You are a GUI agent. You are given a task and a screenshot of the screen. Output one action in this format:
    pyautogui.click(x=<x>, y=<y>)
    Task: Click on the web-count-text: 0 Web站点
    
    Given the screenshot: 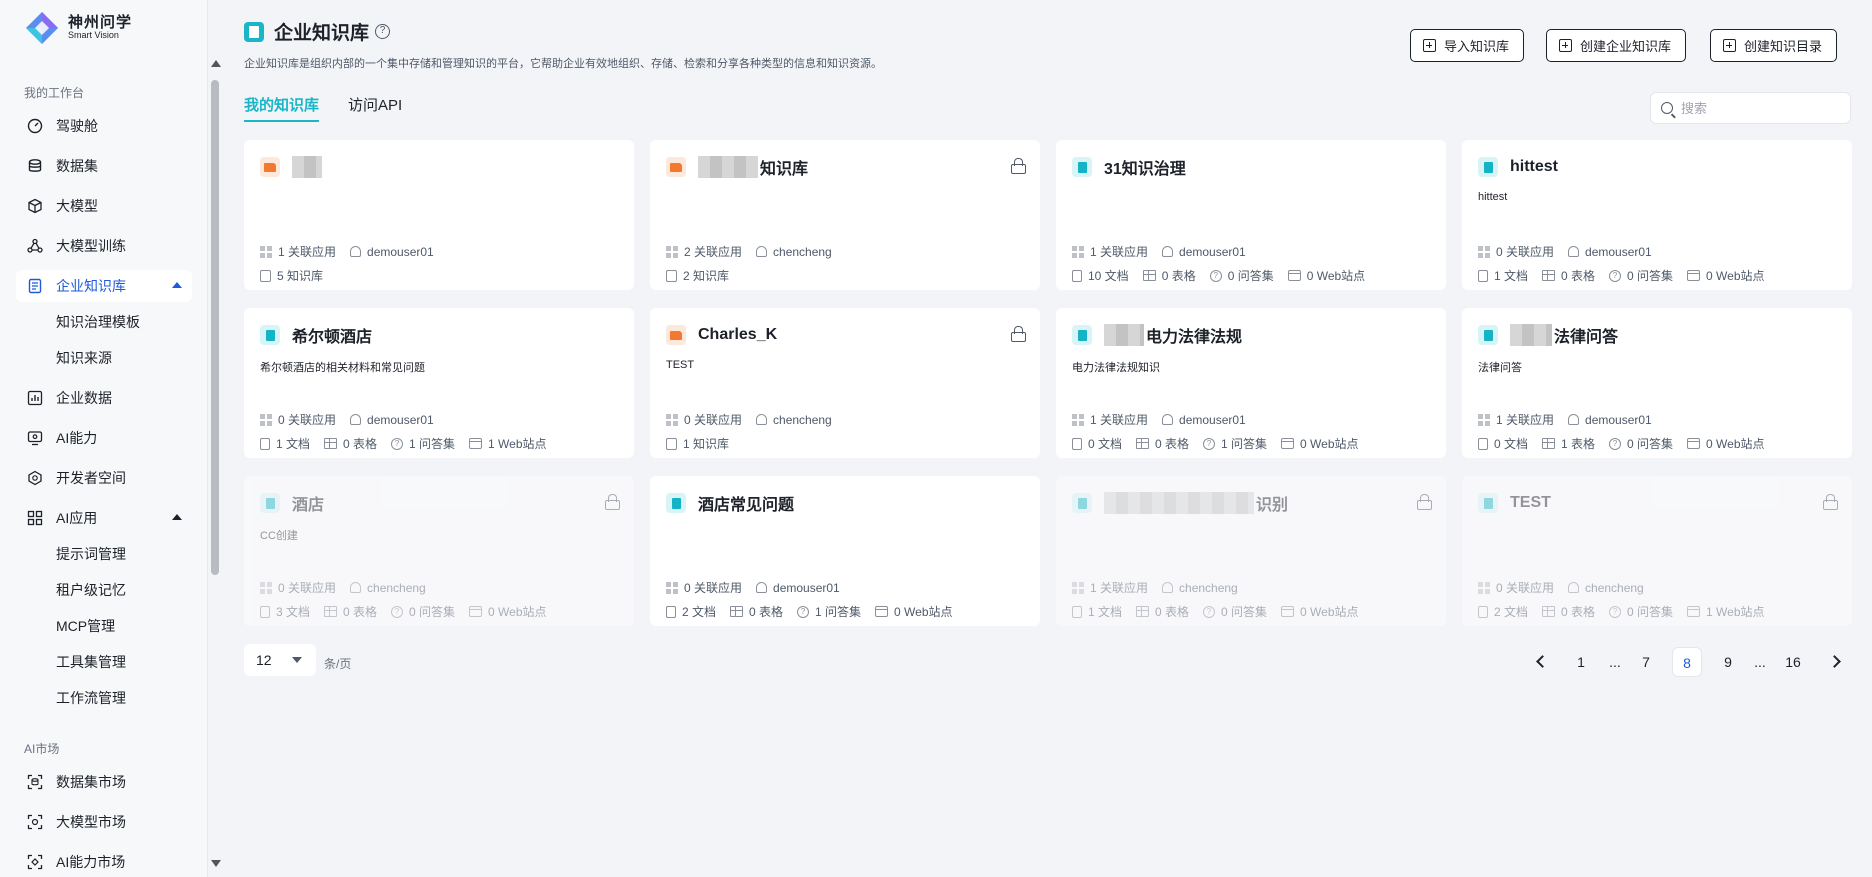 What is the action you would take?
    pyautogui.click(x=1329, y=444)
    